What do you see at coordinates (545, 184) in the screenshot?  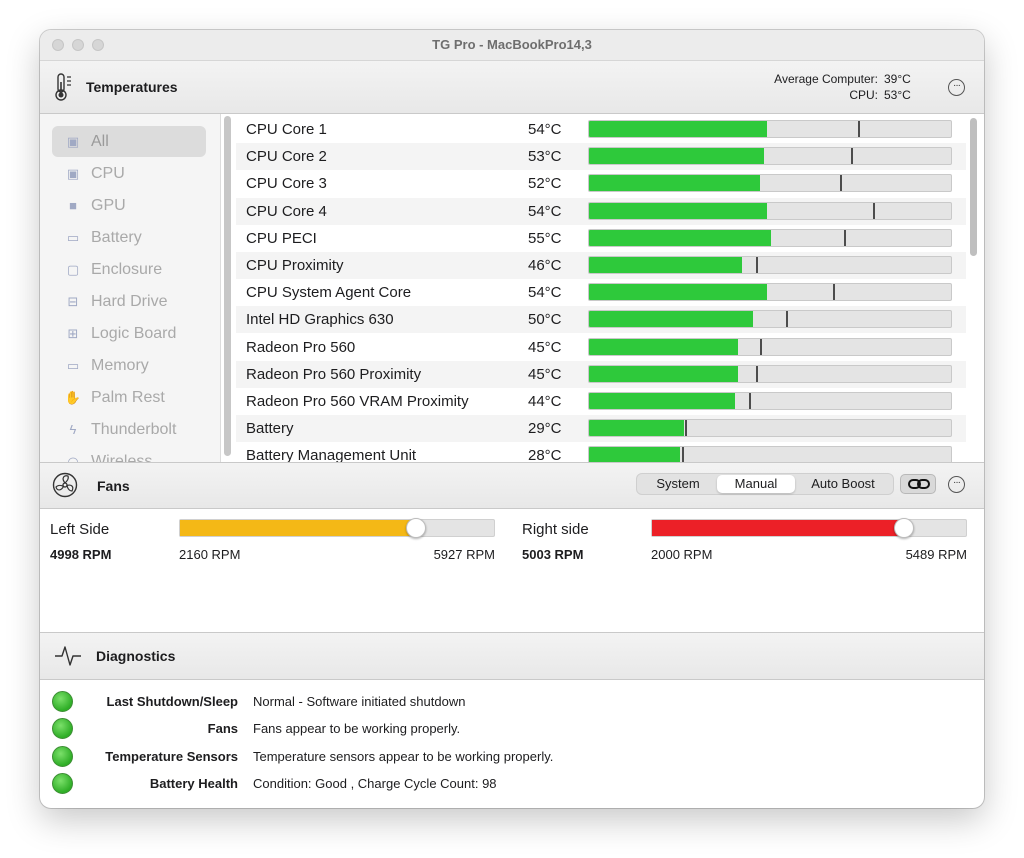 I see `sensor-temperature: 52°C` at bounding box center [545, 184].